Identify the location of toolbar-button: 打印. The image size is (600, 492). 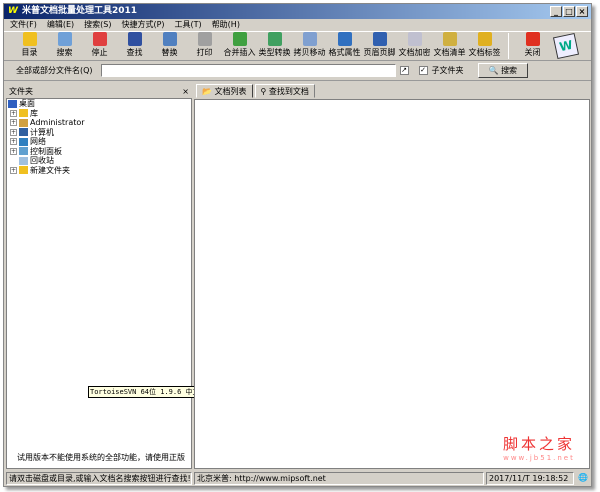
(204, 46).